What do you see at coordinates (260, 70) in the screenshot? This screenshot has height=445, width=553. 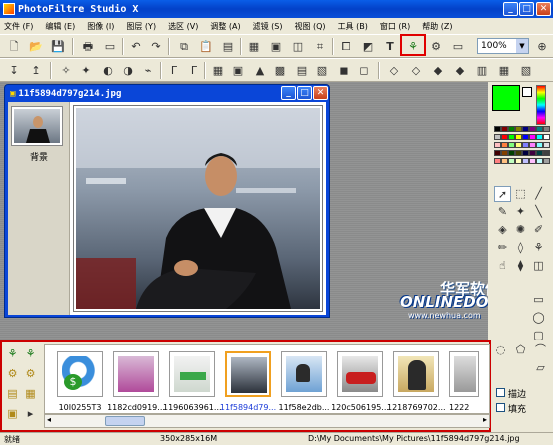 I see `sharpen-icon: ▲` at bounding box center [260, 70].